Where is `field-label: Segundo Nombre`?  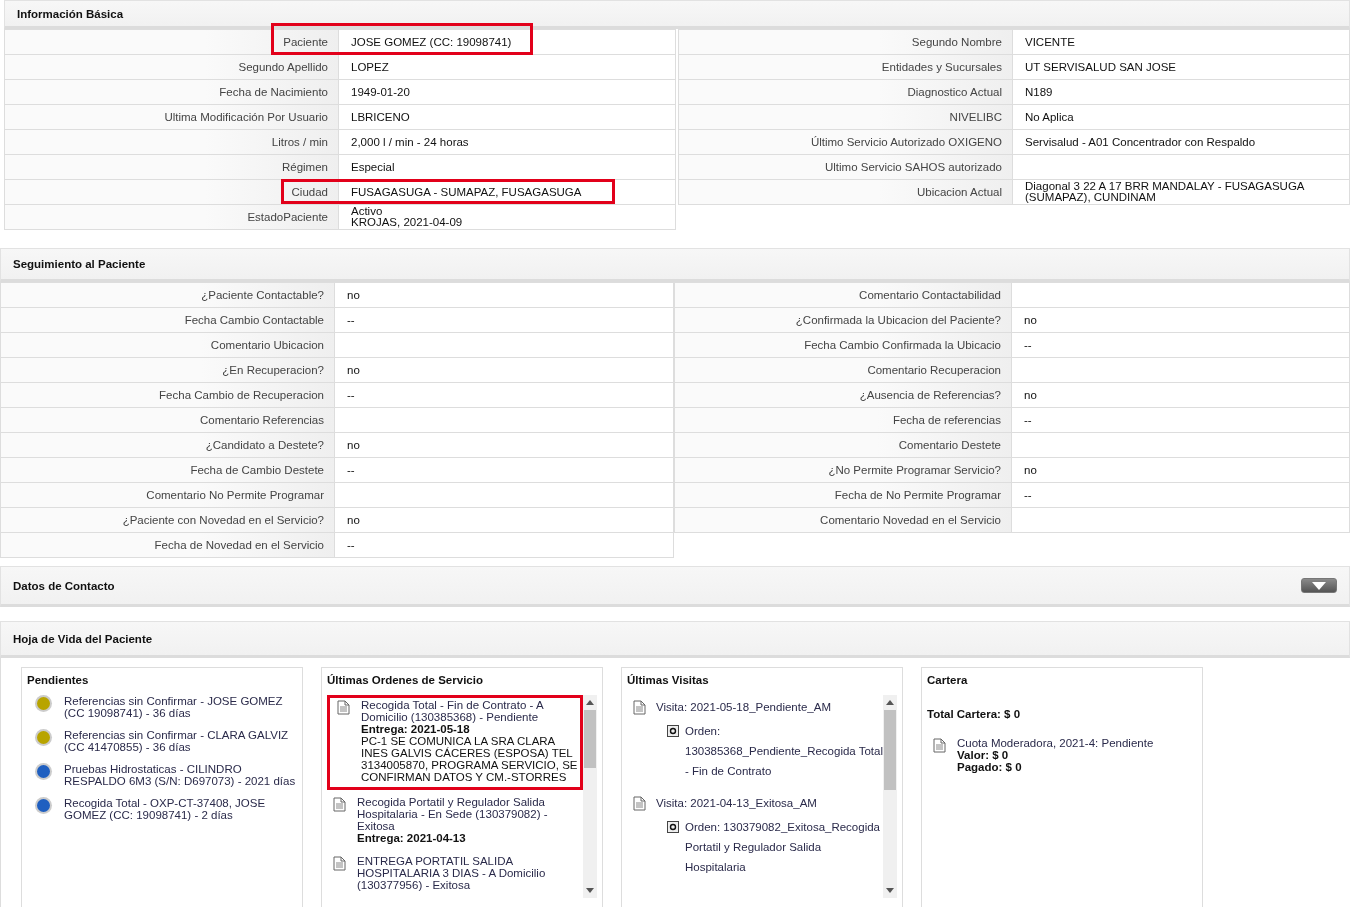 field-label: Segundo Nombre is located at coordinates (846, 42).